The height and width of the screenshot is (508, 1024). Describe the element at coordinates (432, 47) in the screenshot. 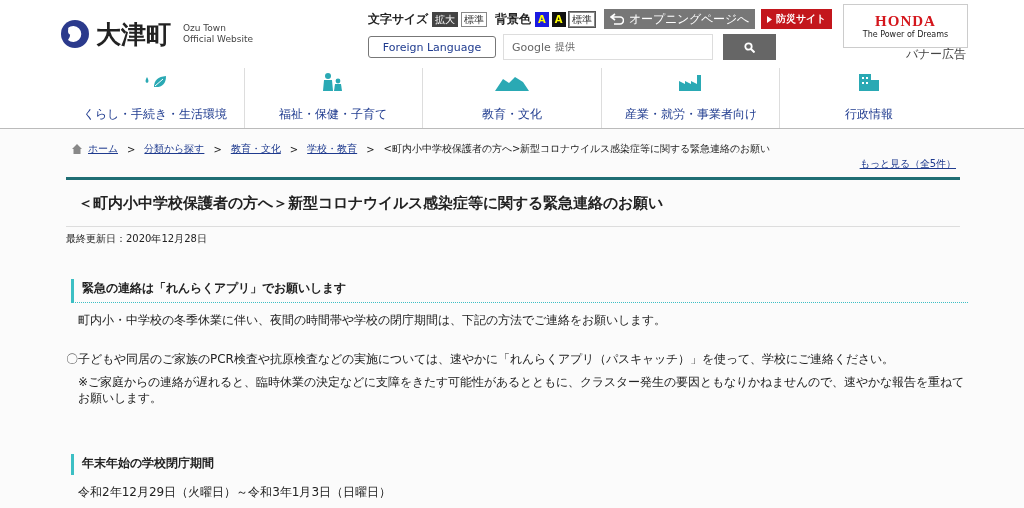

I see `foreign-language-button: Foreign Language` at that location.